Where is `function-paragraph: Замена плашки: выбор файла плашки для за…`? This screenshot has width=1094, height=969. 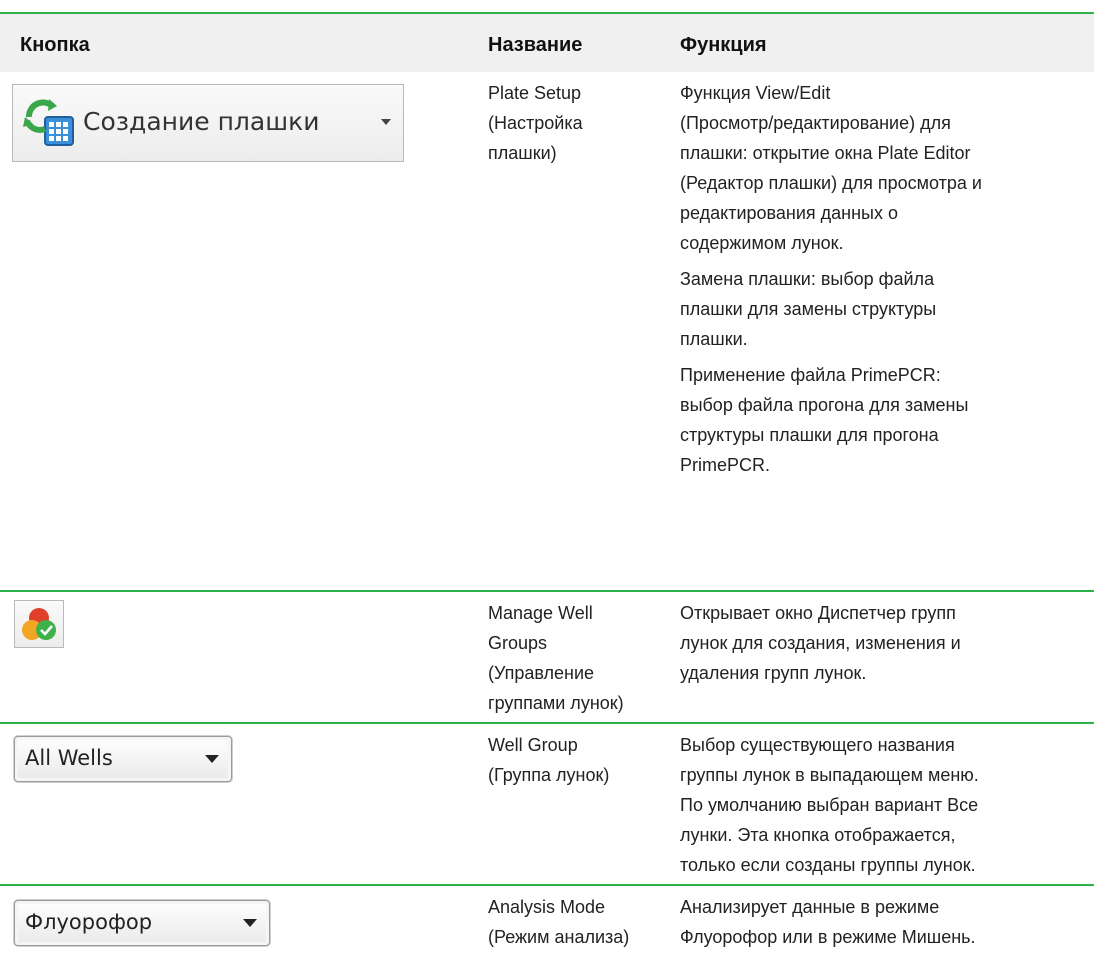
function-paragraph: Замена плашки: выбор файла плашки для за… is located at coordinates (885, 309).